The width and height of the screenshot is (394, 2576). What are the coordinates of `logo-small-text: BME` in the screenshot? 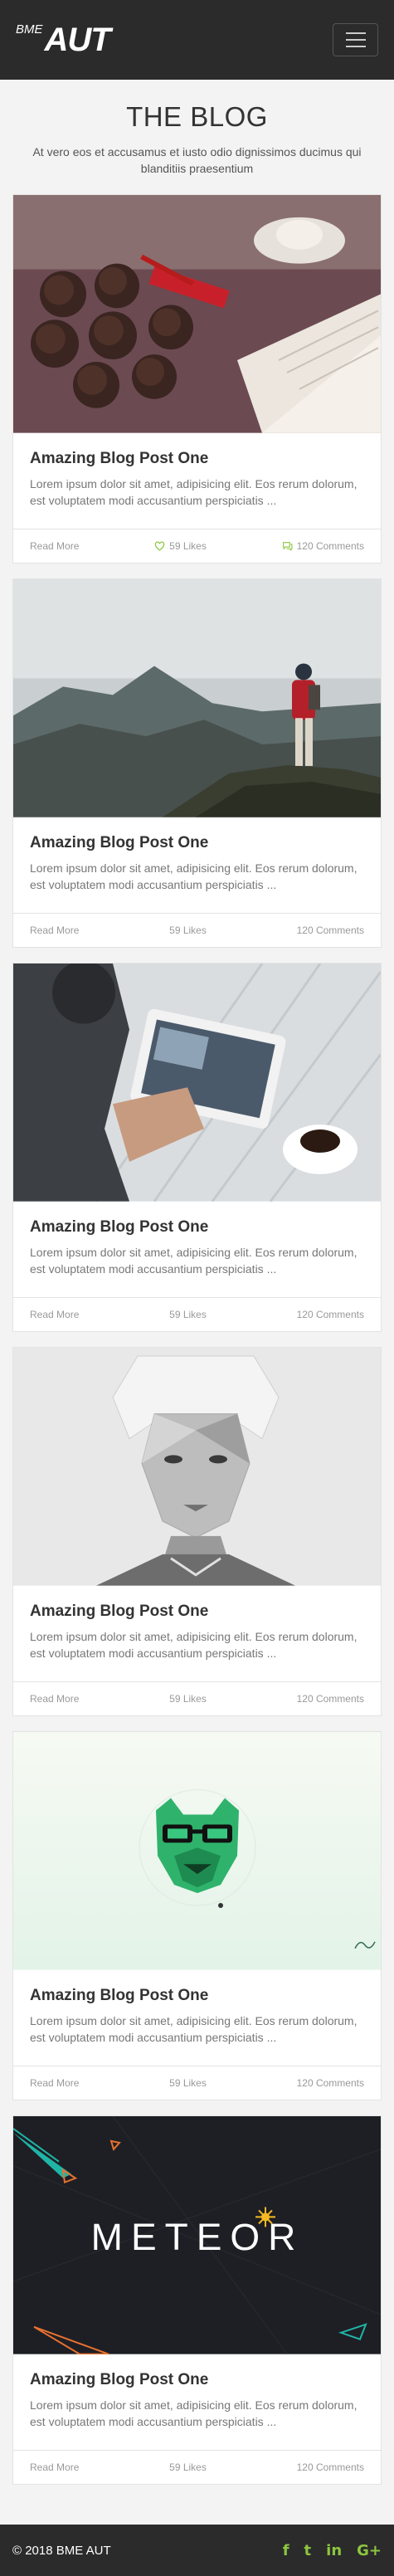 It's located at (30, 29).